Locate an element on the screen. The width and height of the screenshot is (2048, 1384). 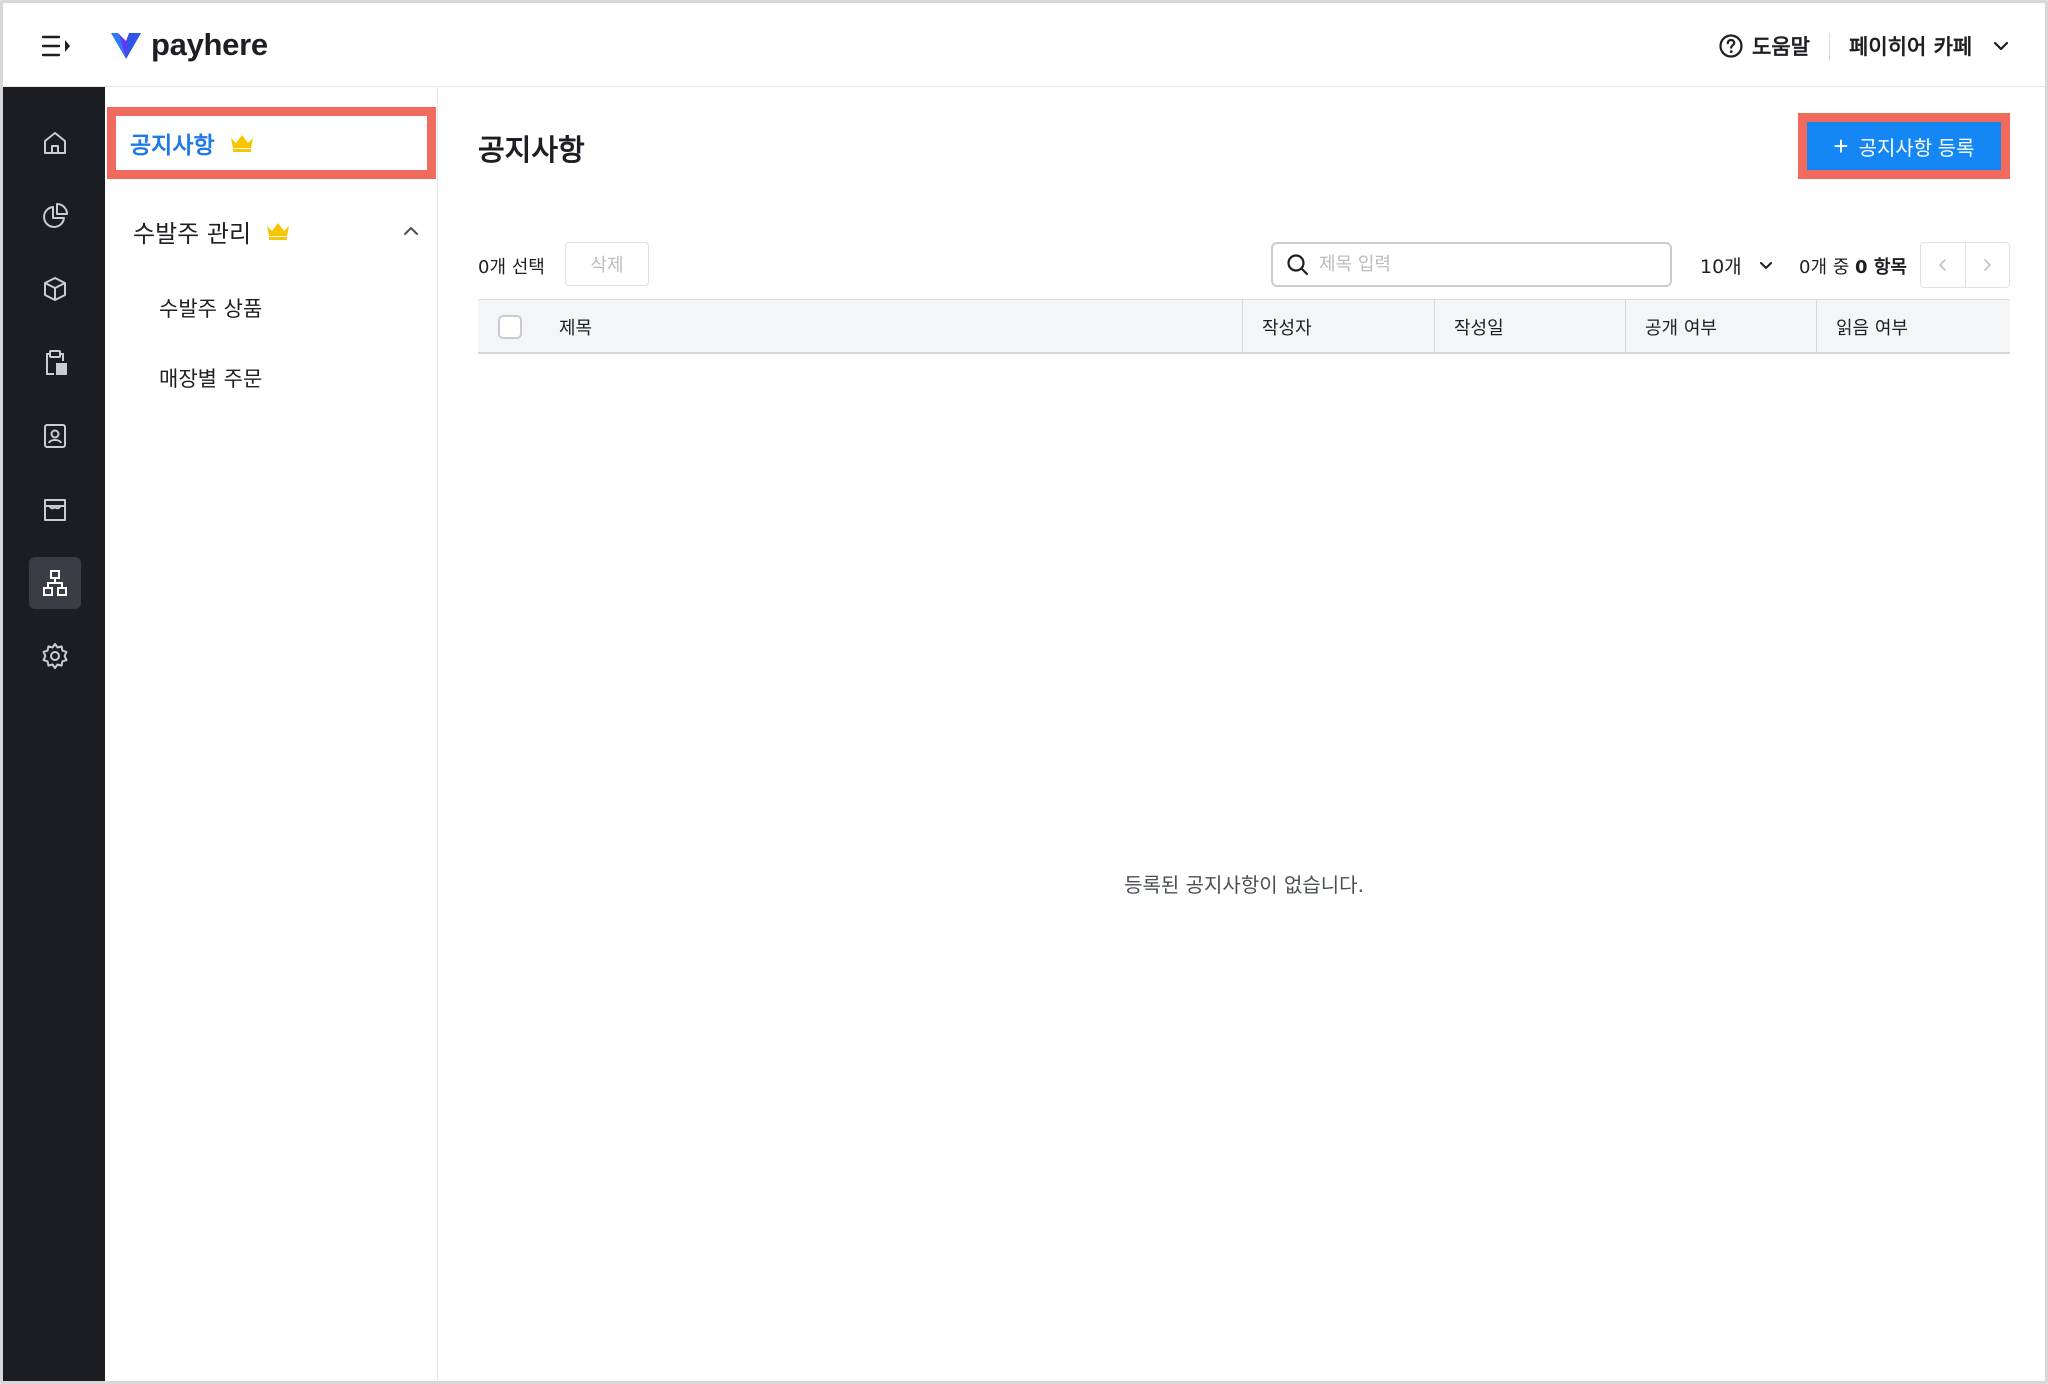
submenu-item-notices: 공지사항 is located at coordinates (271, 143).